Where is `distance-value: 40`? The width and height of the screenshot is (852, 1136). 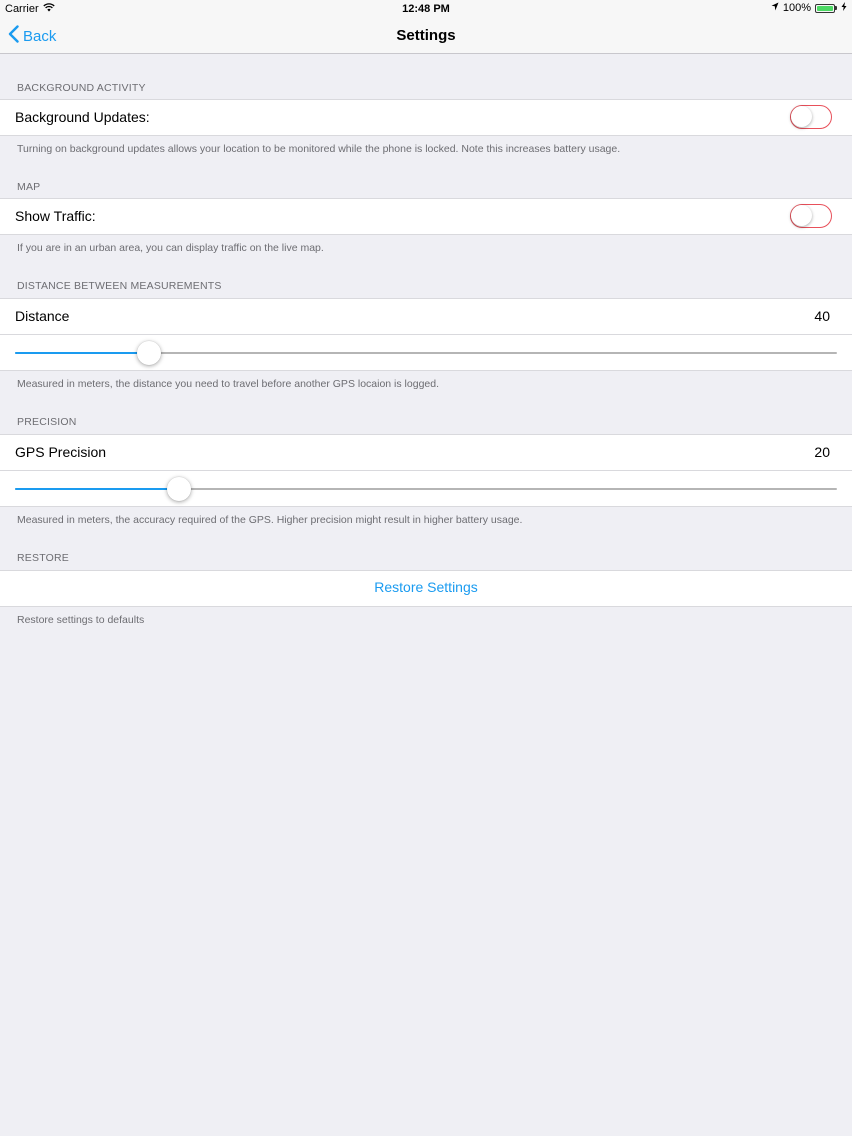
distance-value: 40 is located at coordinates (822, 316).